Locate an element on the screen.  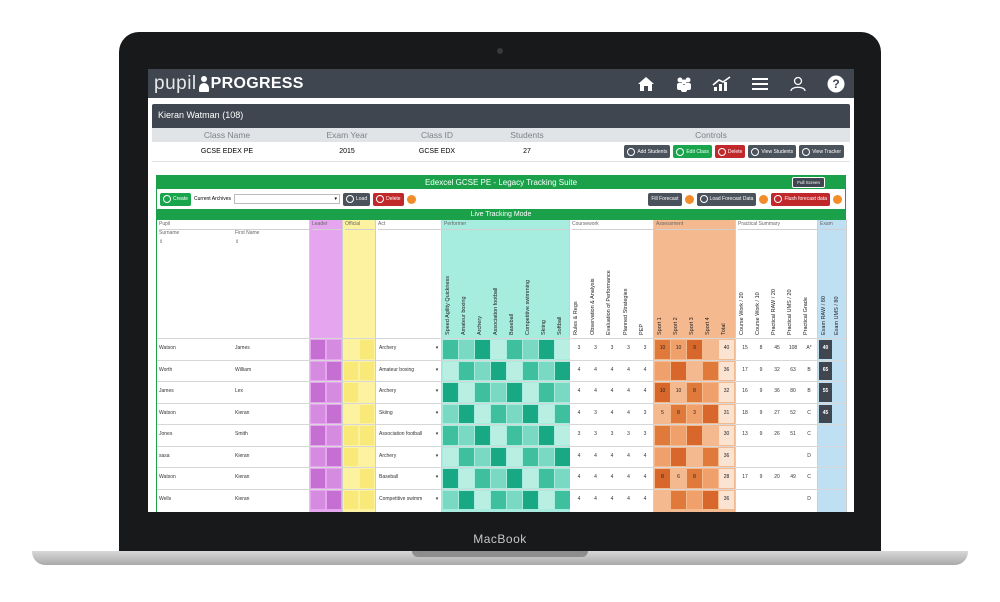
student-first-name: James is located at coordinates (270, 348).